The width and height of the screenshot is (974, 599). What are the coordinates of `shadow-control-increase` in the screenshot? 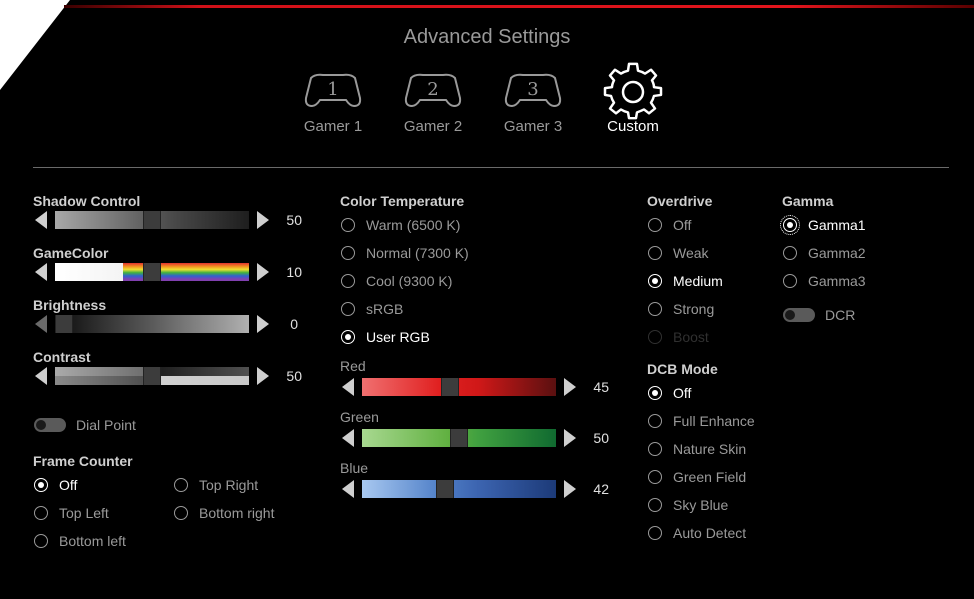 It's located at (263, 220).